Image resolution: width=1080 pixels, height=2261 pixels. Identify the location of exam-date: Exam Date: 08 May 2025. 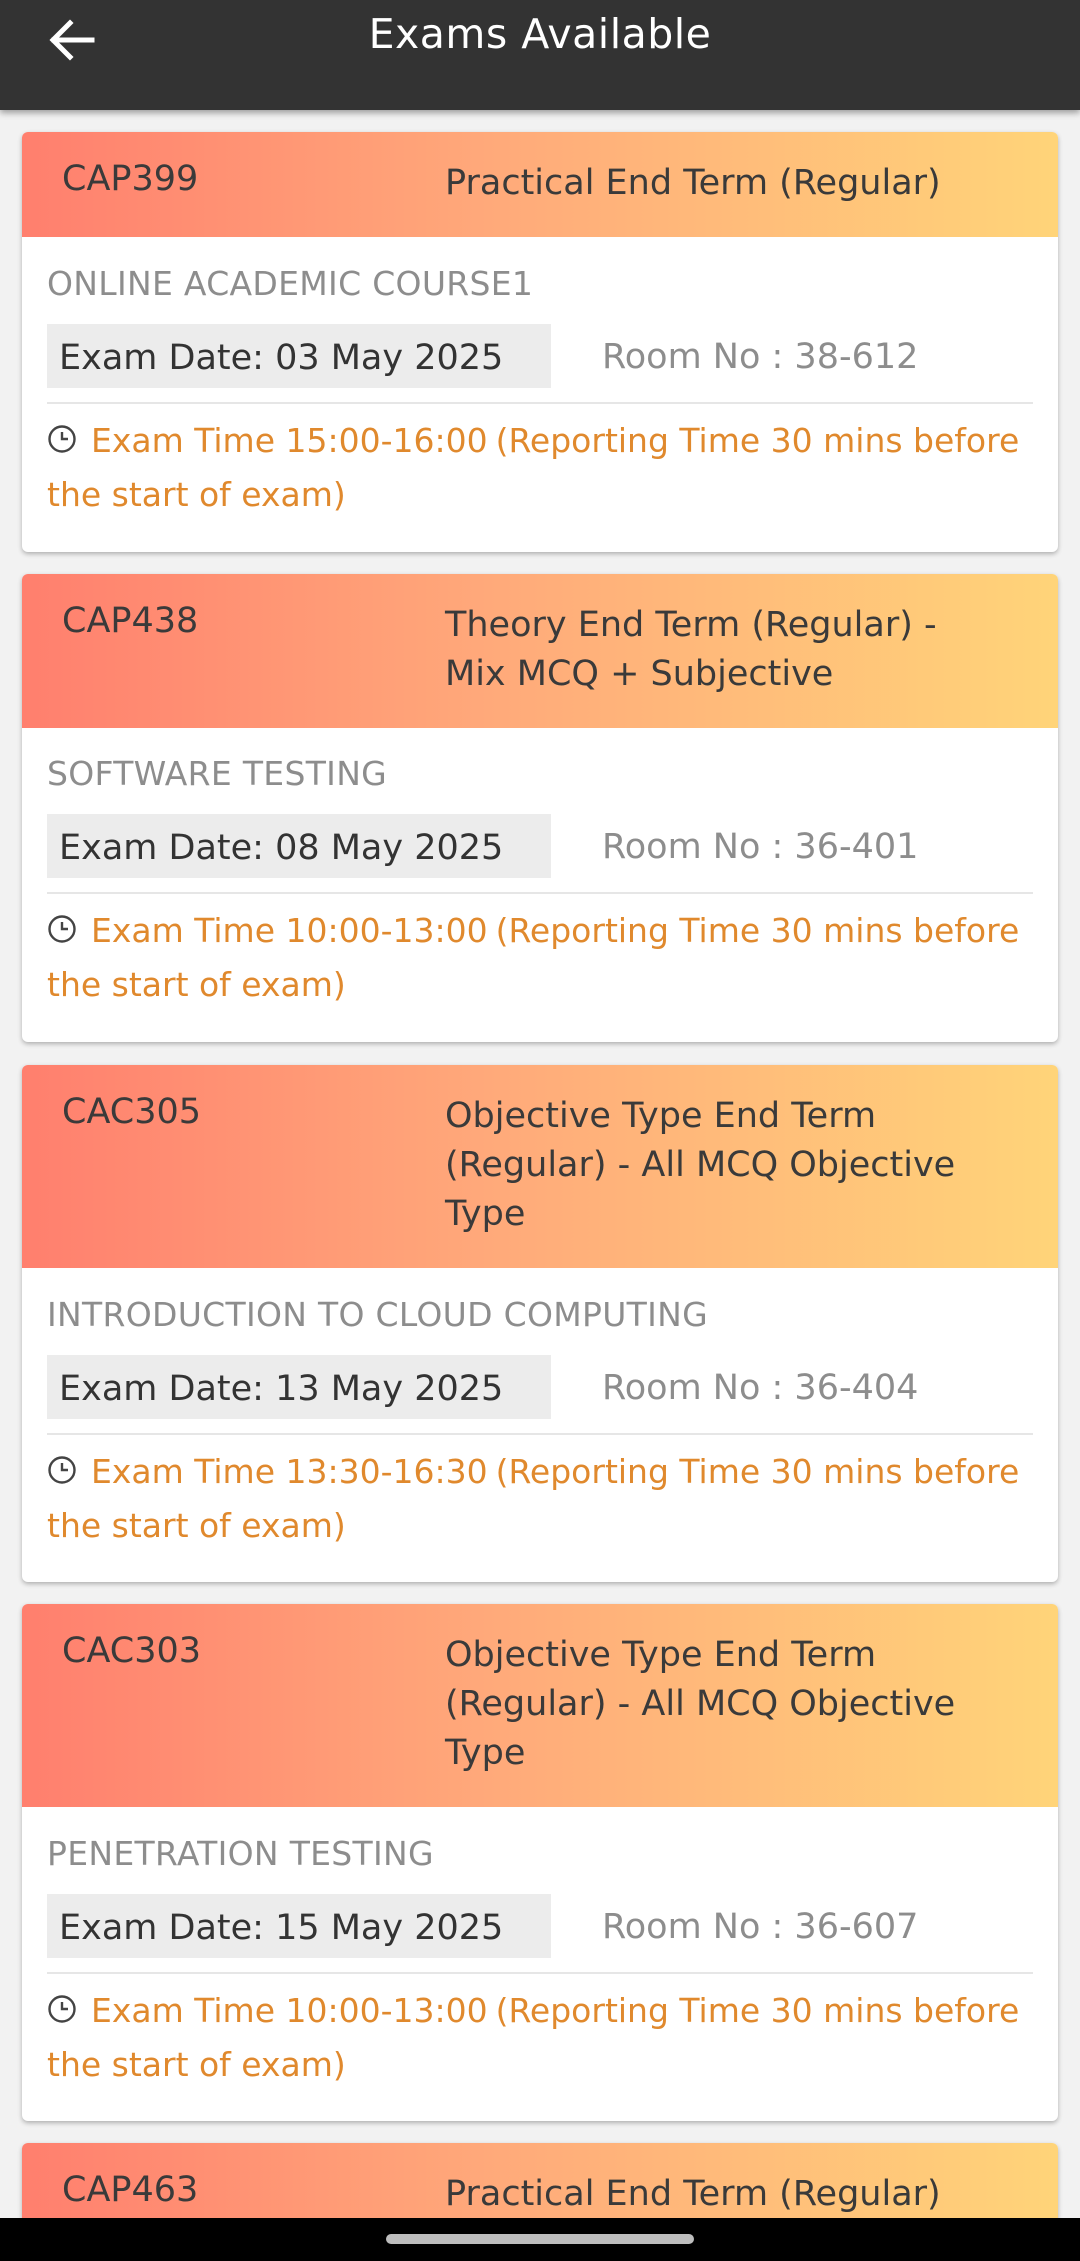
(299, 846).